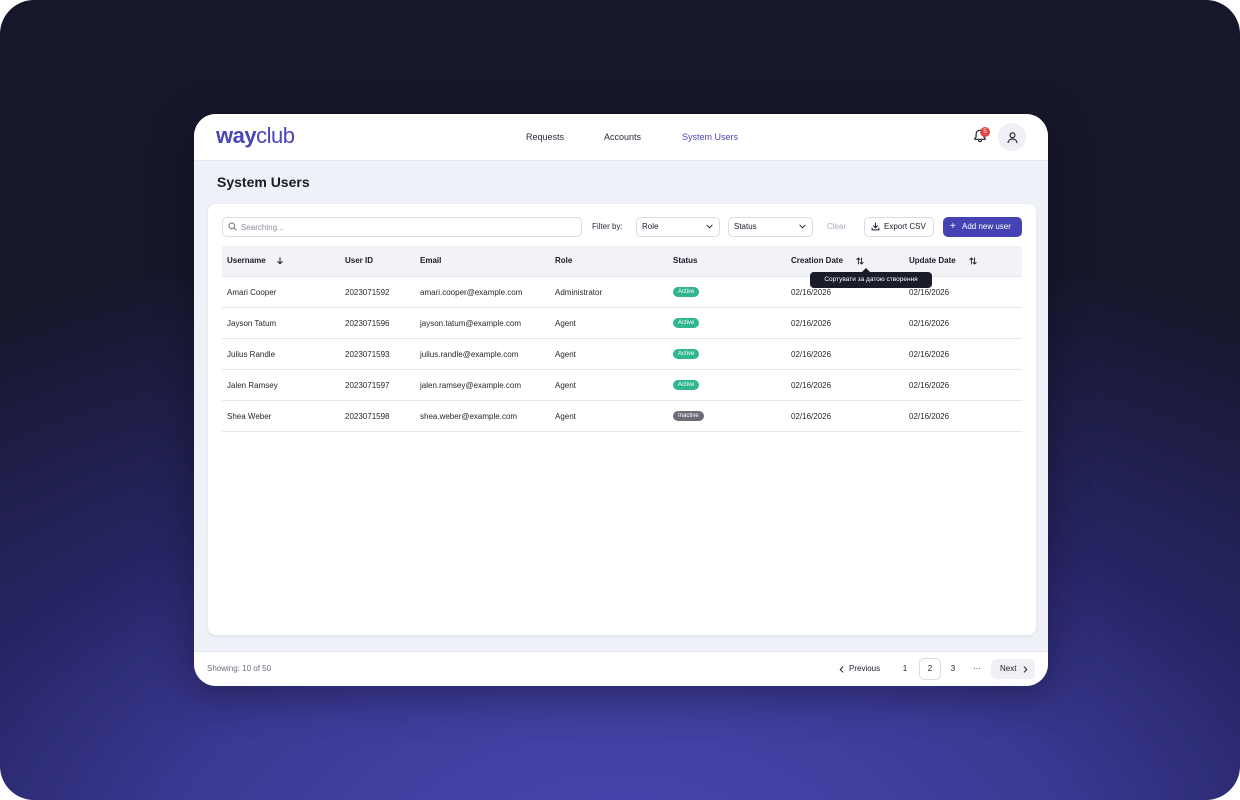 The width and height of the screenshot is (1240, 800). What do you see at coordinates (1008, 668) in the screenshot?
I see `next-label: Next` at bounding box center [1008, 668].